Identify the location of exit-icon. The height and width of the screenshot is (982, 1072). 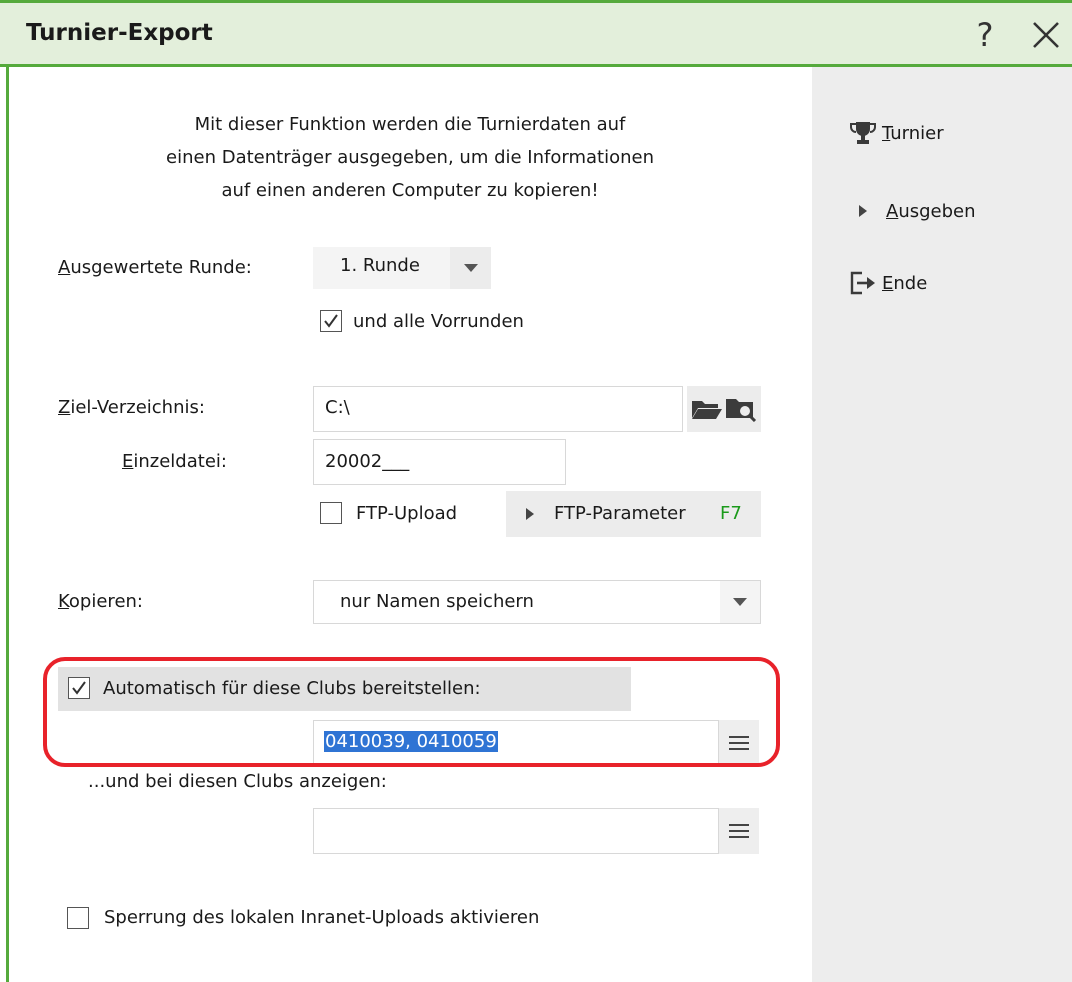
(863, 283).